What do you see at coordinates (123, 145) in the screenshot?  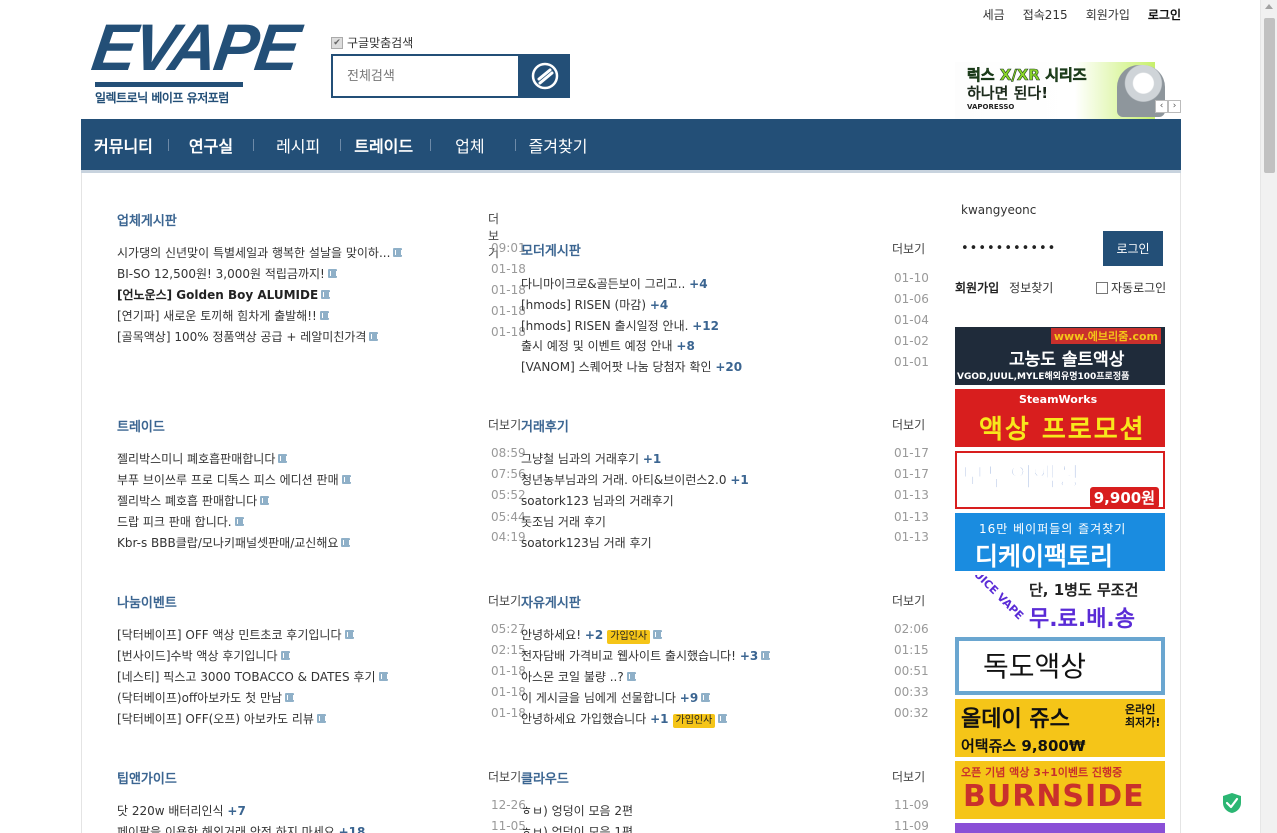 I see `nav-community: 커뮤니티` at bounding box center [123, 145].